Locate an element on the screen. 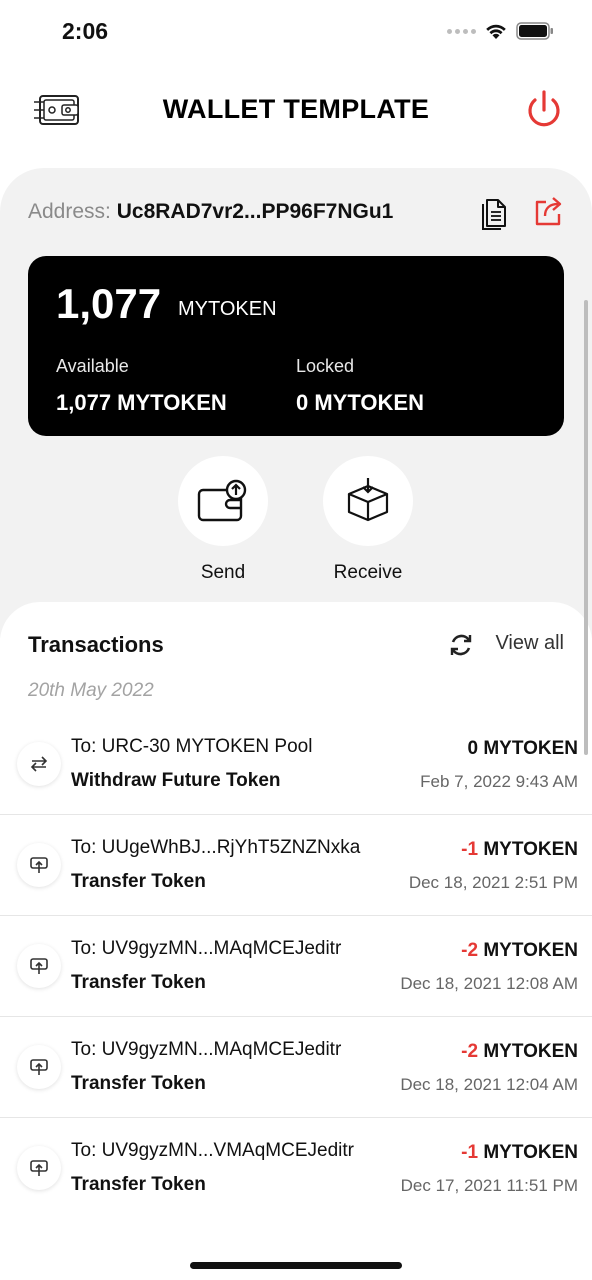 The image size is (592, 1280). logout-button is located at coordinates (544, 110).